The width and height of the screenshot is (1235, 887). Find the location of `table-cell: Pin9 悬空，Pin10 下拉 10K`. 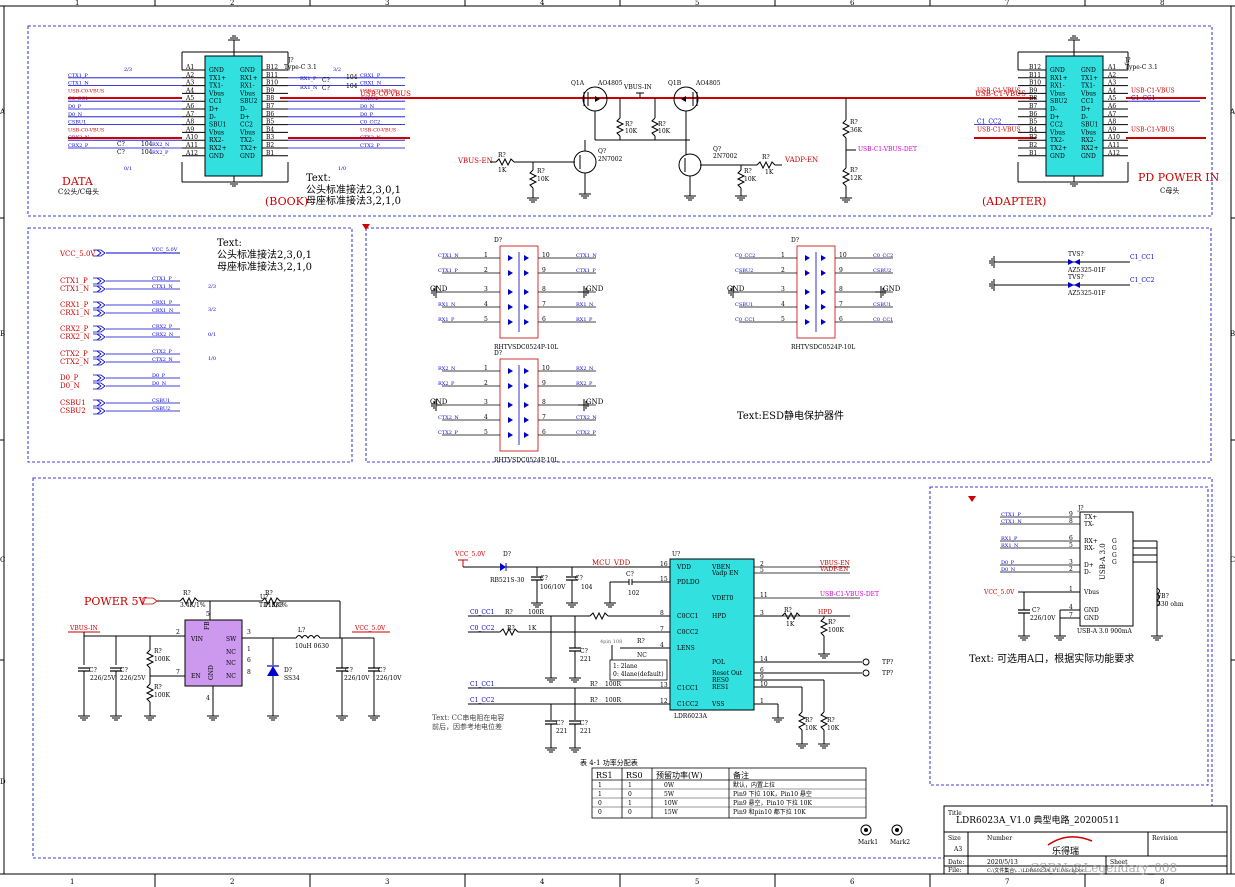

table-cell: Pin9 悬空，Pin10 下拉 10K is located at coordinates (772, 803).